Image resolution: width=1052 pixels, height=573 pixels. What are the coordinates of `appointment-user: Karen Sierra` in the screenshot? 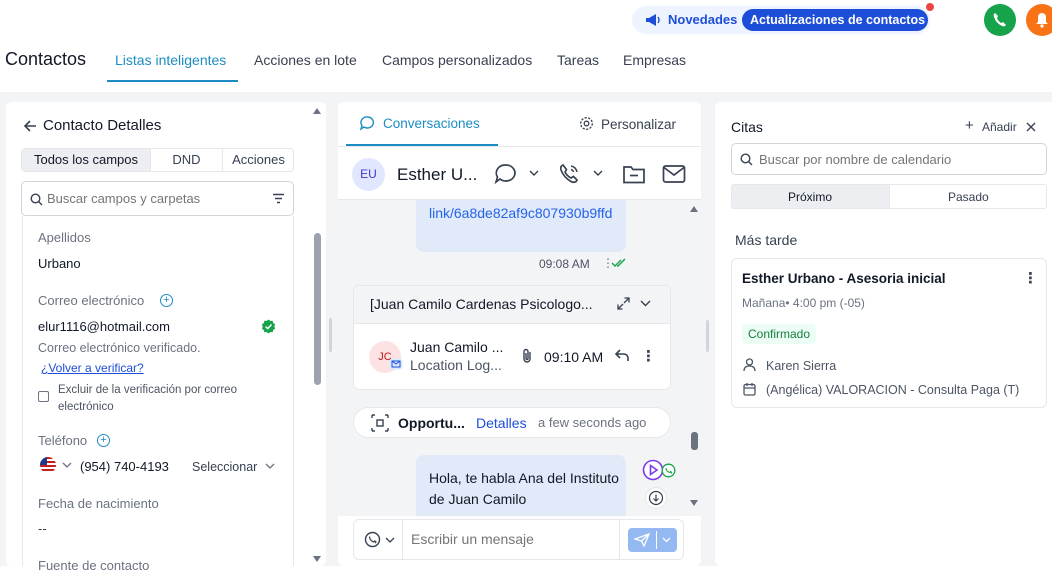 It's located at (801, 366).